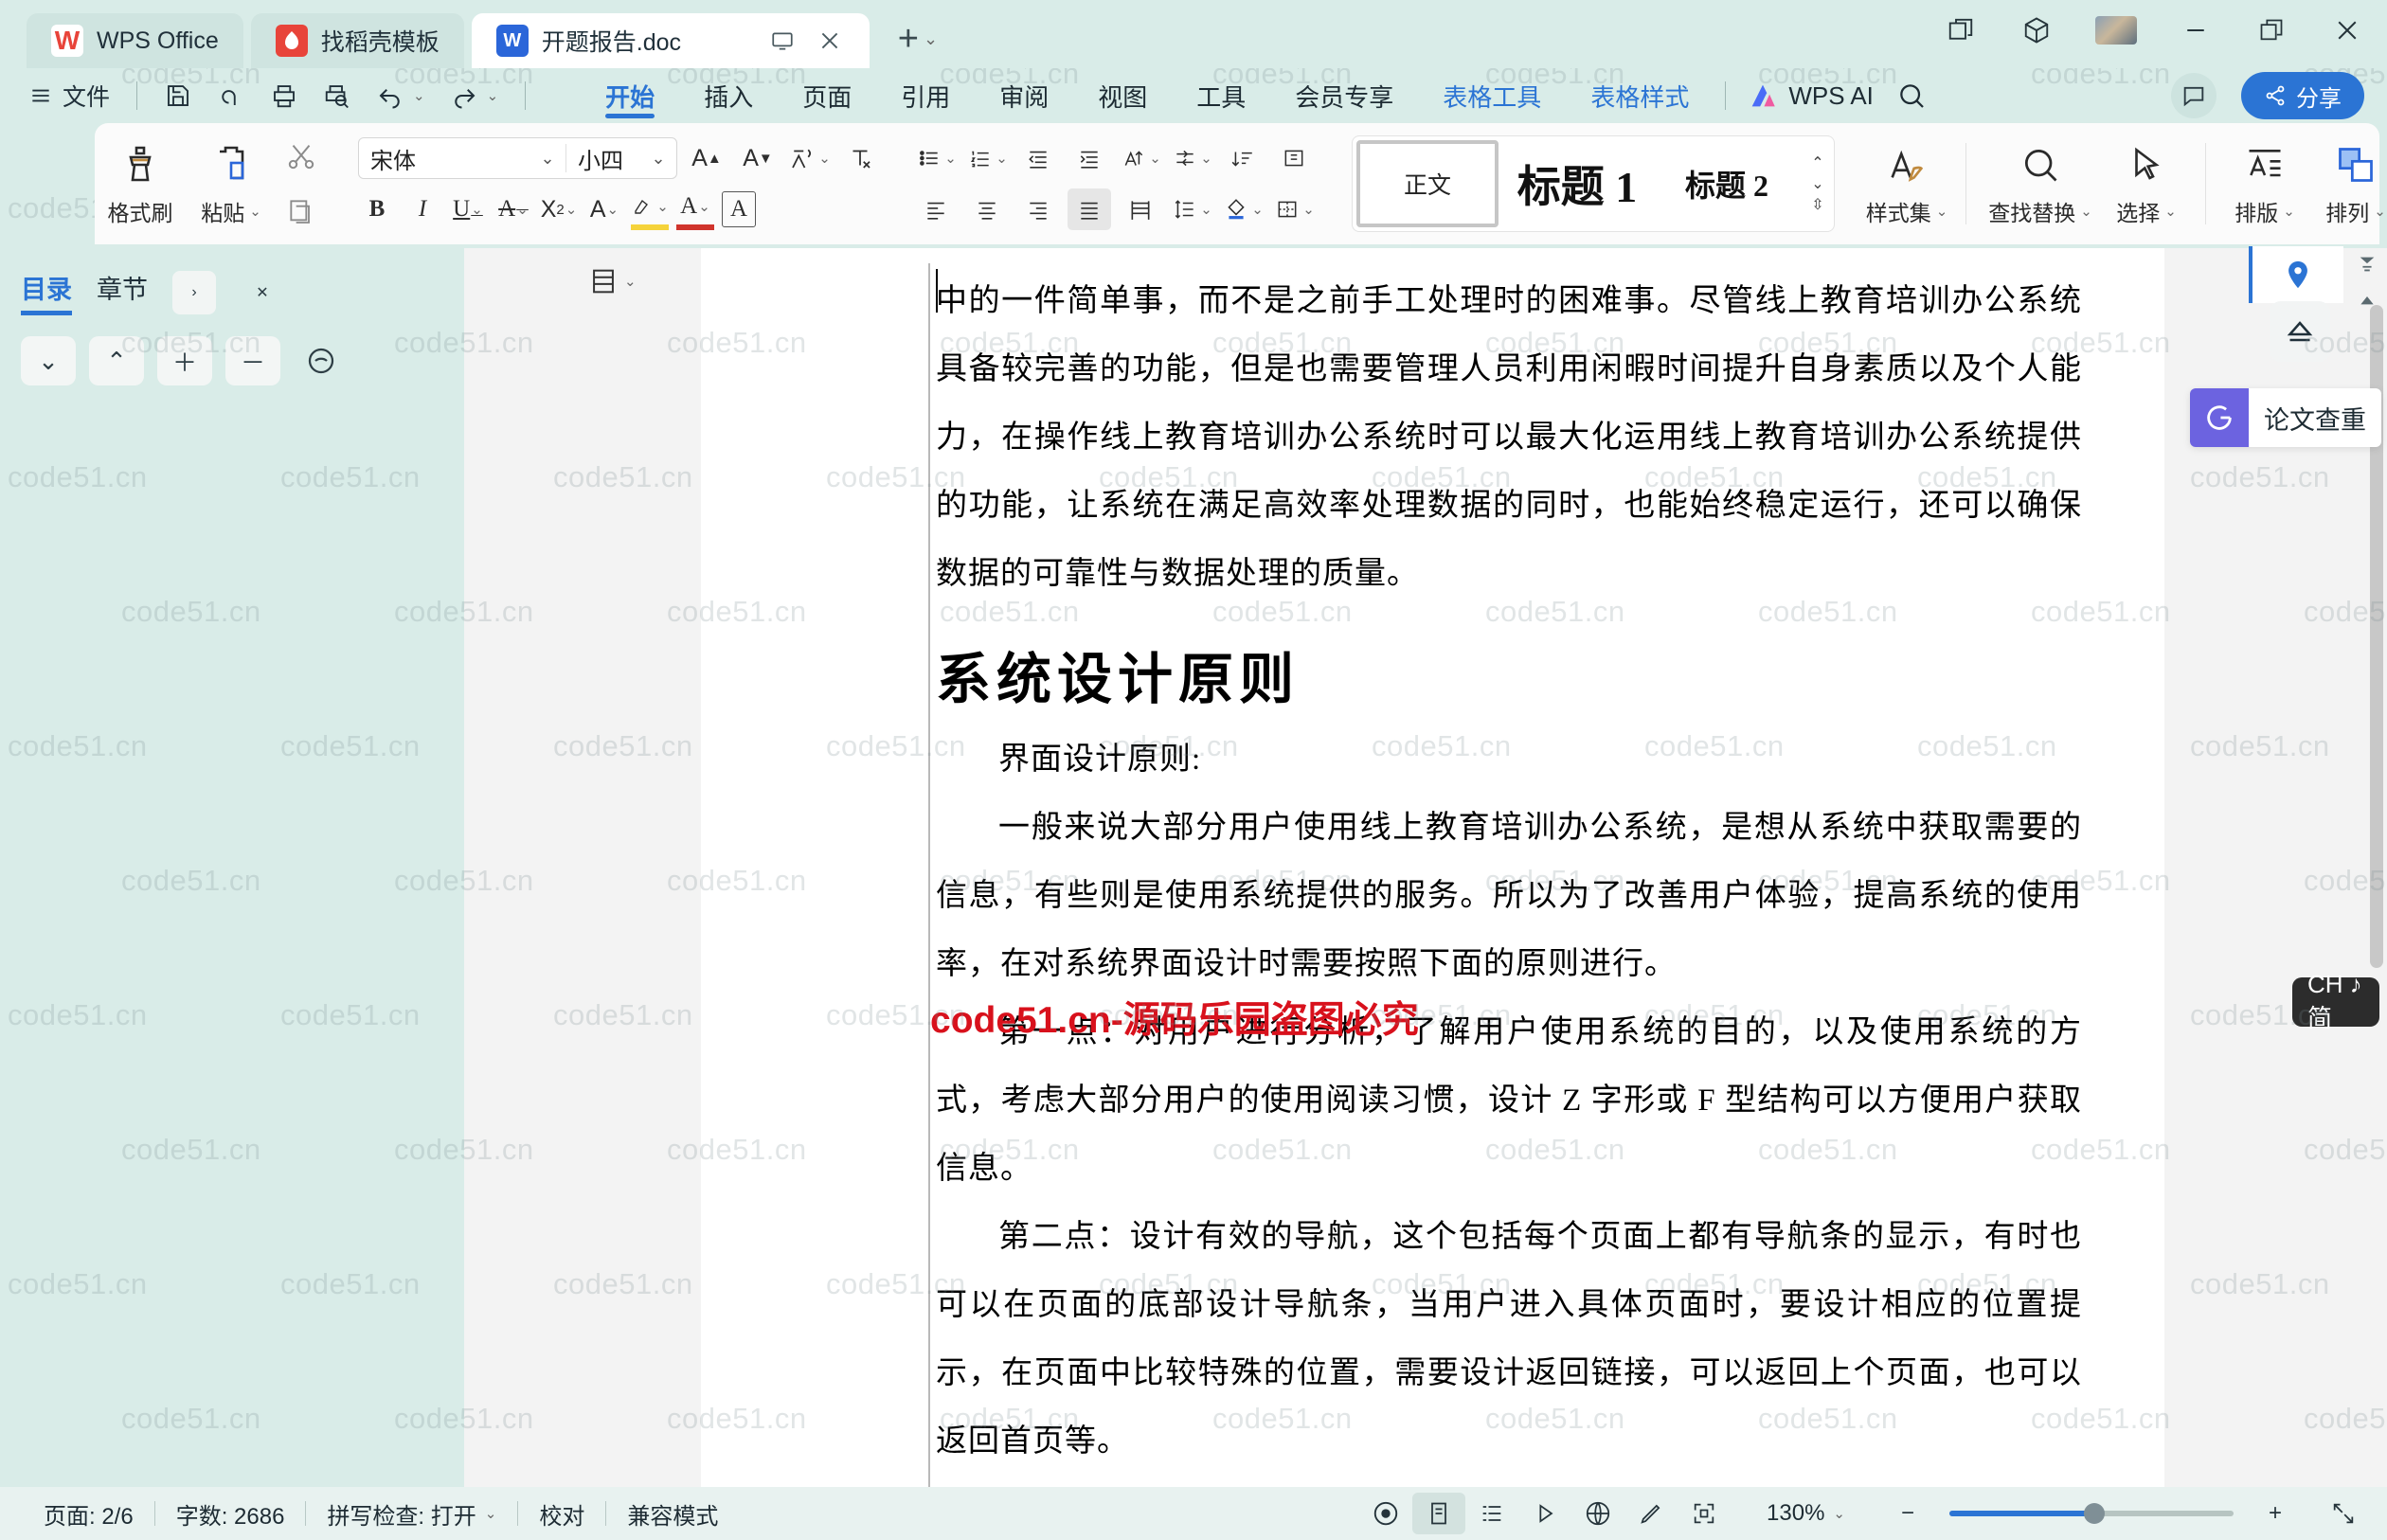 This screenshot has width=2387, height=1540. I want to click on search-icon, so click(1911, 96).